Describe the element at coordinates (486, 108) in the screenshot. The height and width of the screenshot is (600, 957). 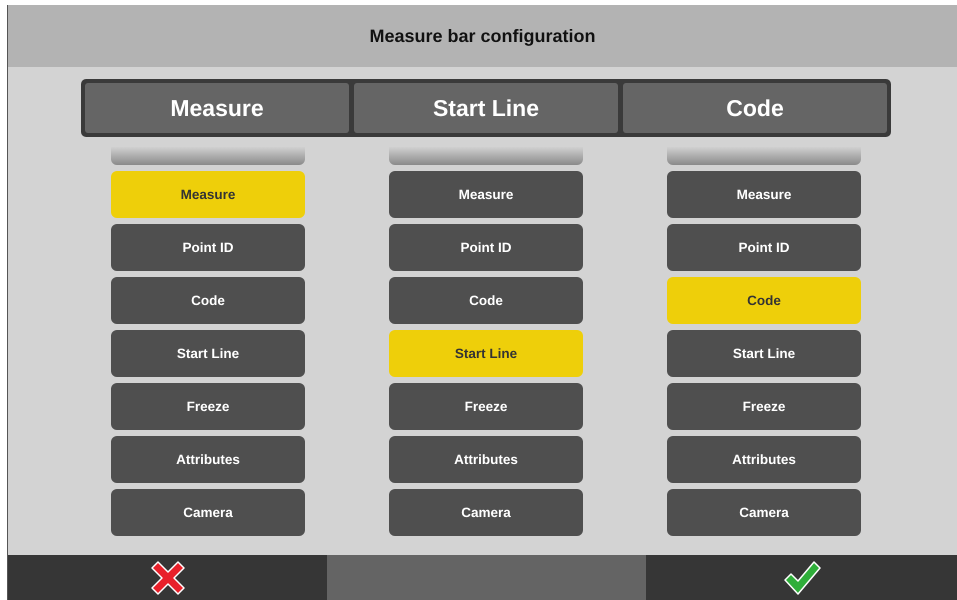
I see `slot-button: Start Line` at that location.